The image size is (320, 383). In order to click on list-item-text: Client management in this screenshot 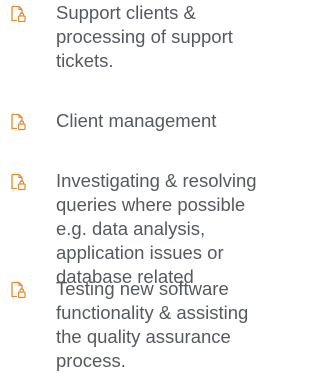, I will do `click(136, 120)`.